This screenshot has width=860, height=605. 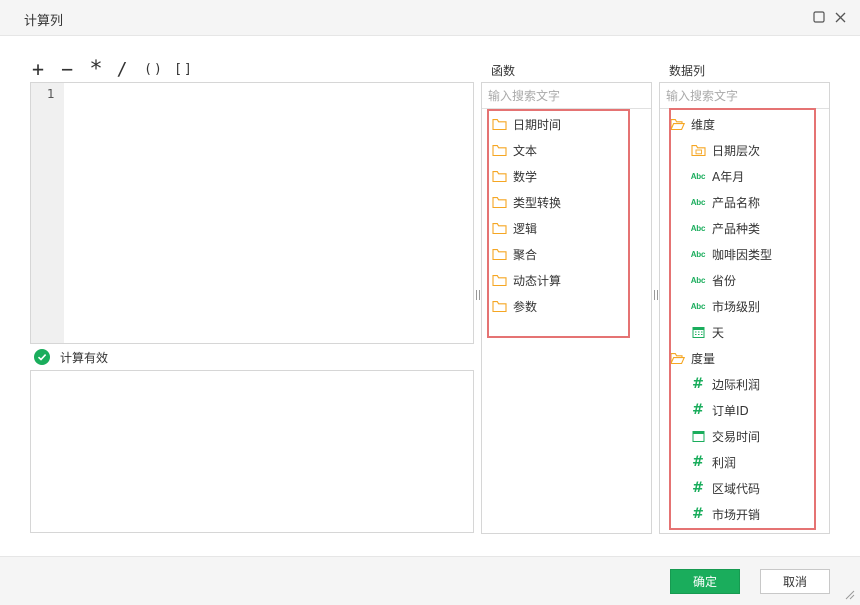 I want to click on line-number-gutter: 1, so click(x=47, y=213).